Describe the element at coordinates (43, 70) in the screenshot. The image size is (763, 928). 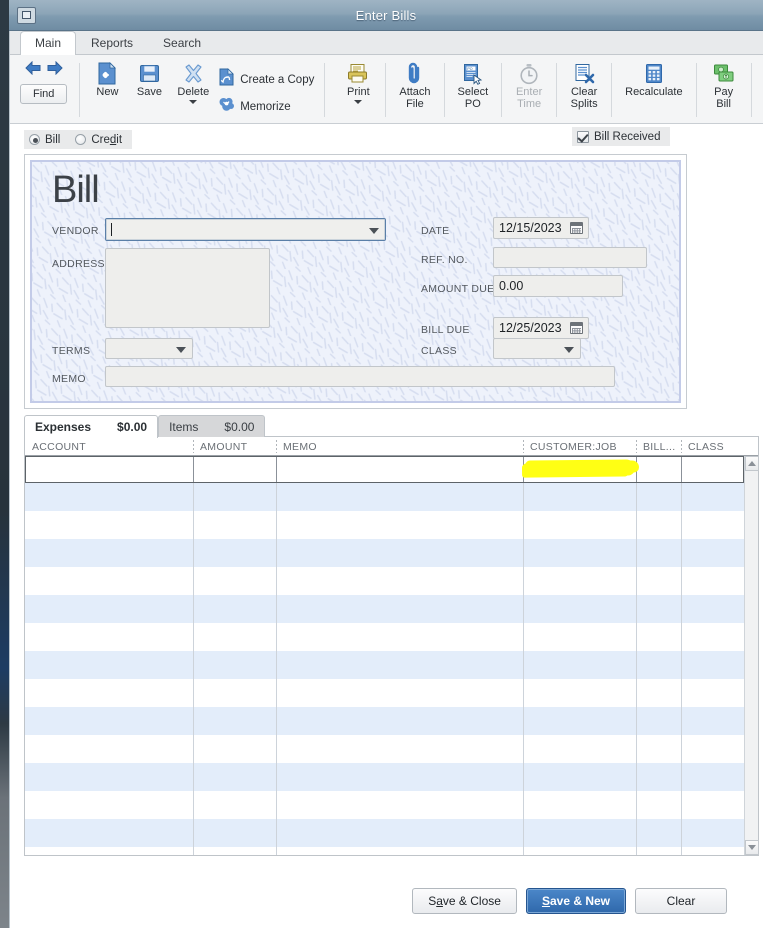
I see `nav-arrows` at that location.